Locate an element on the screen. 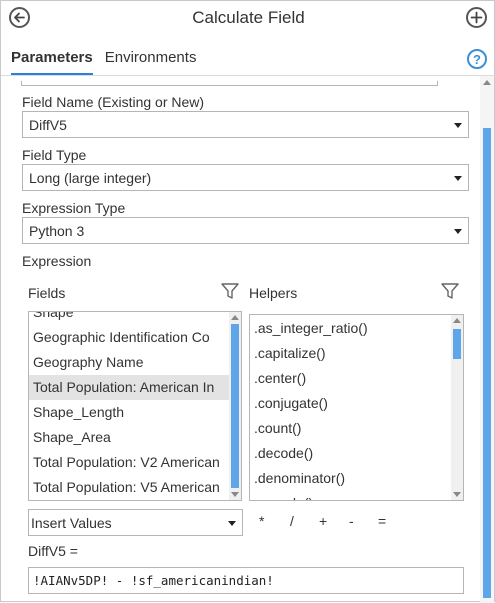  list-item: Total Population: V2 American is located at coordinates (135, 462).